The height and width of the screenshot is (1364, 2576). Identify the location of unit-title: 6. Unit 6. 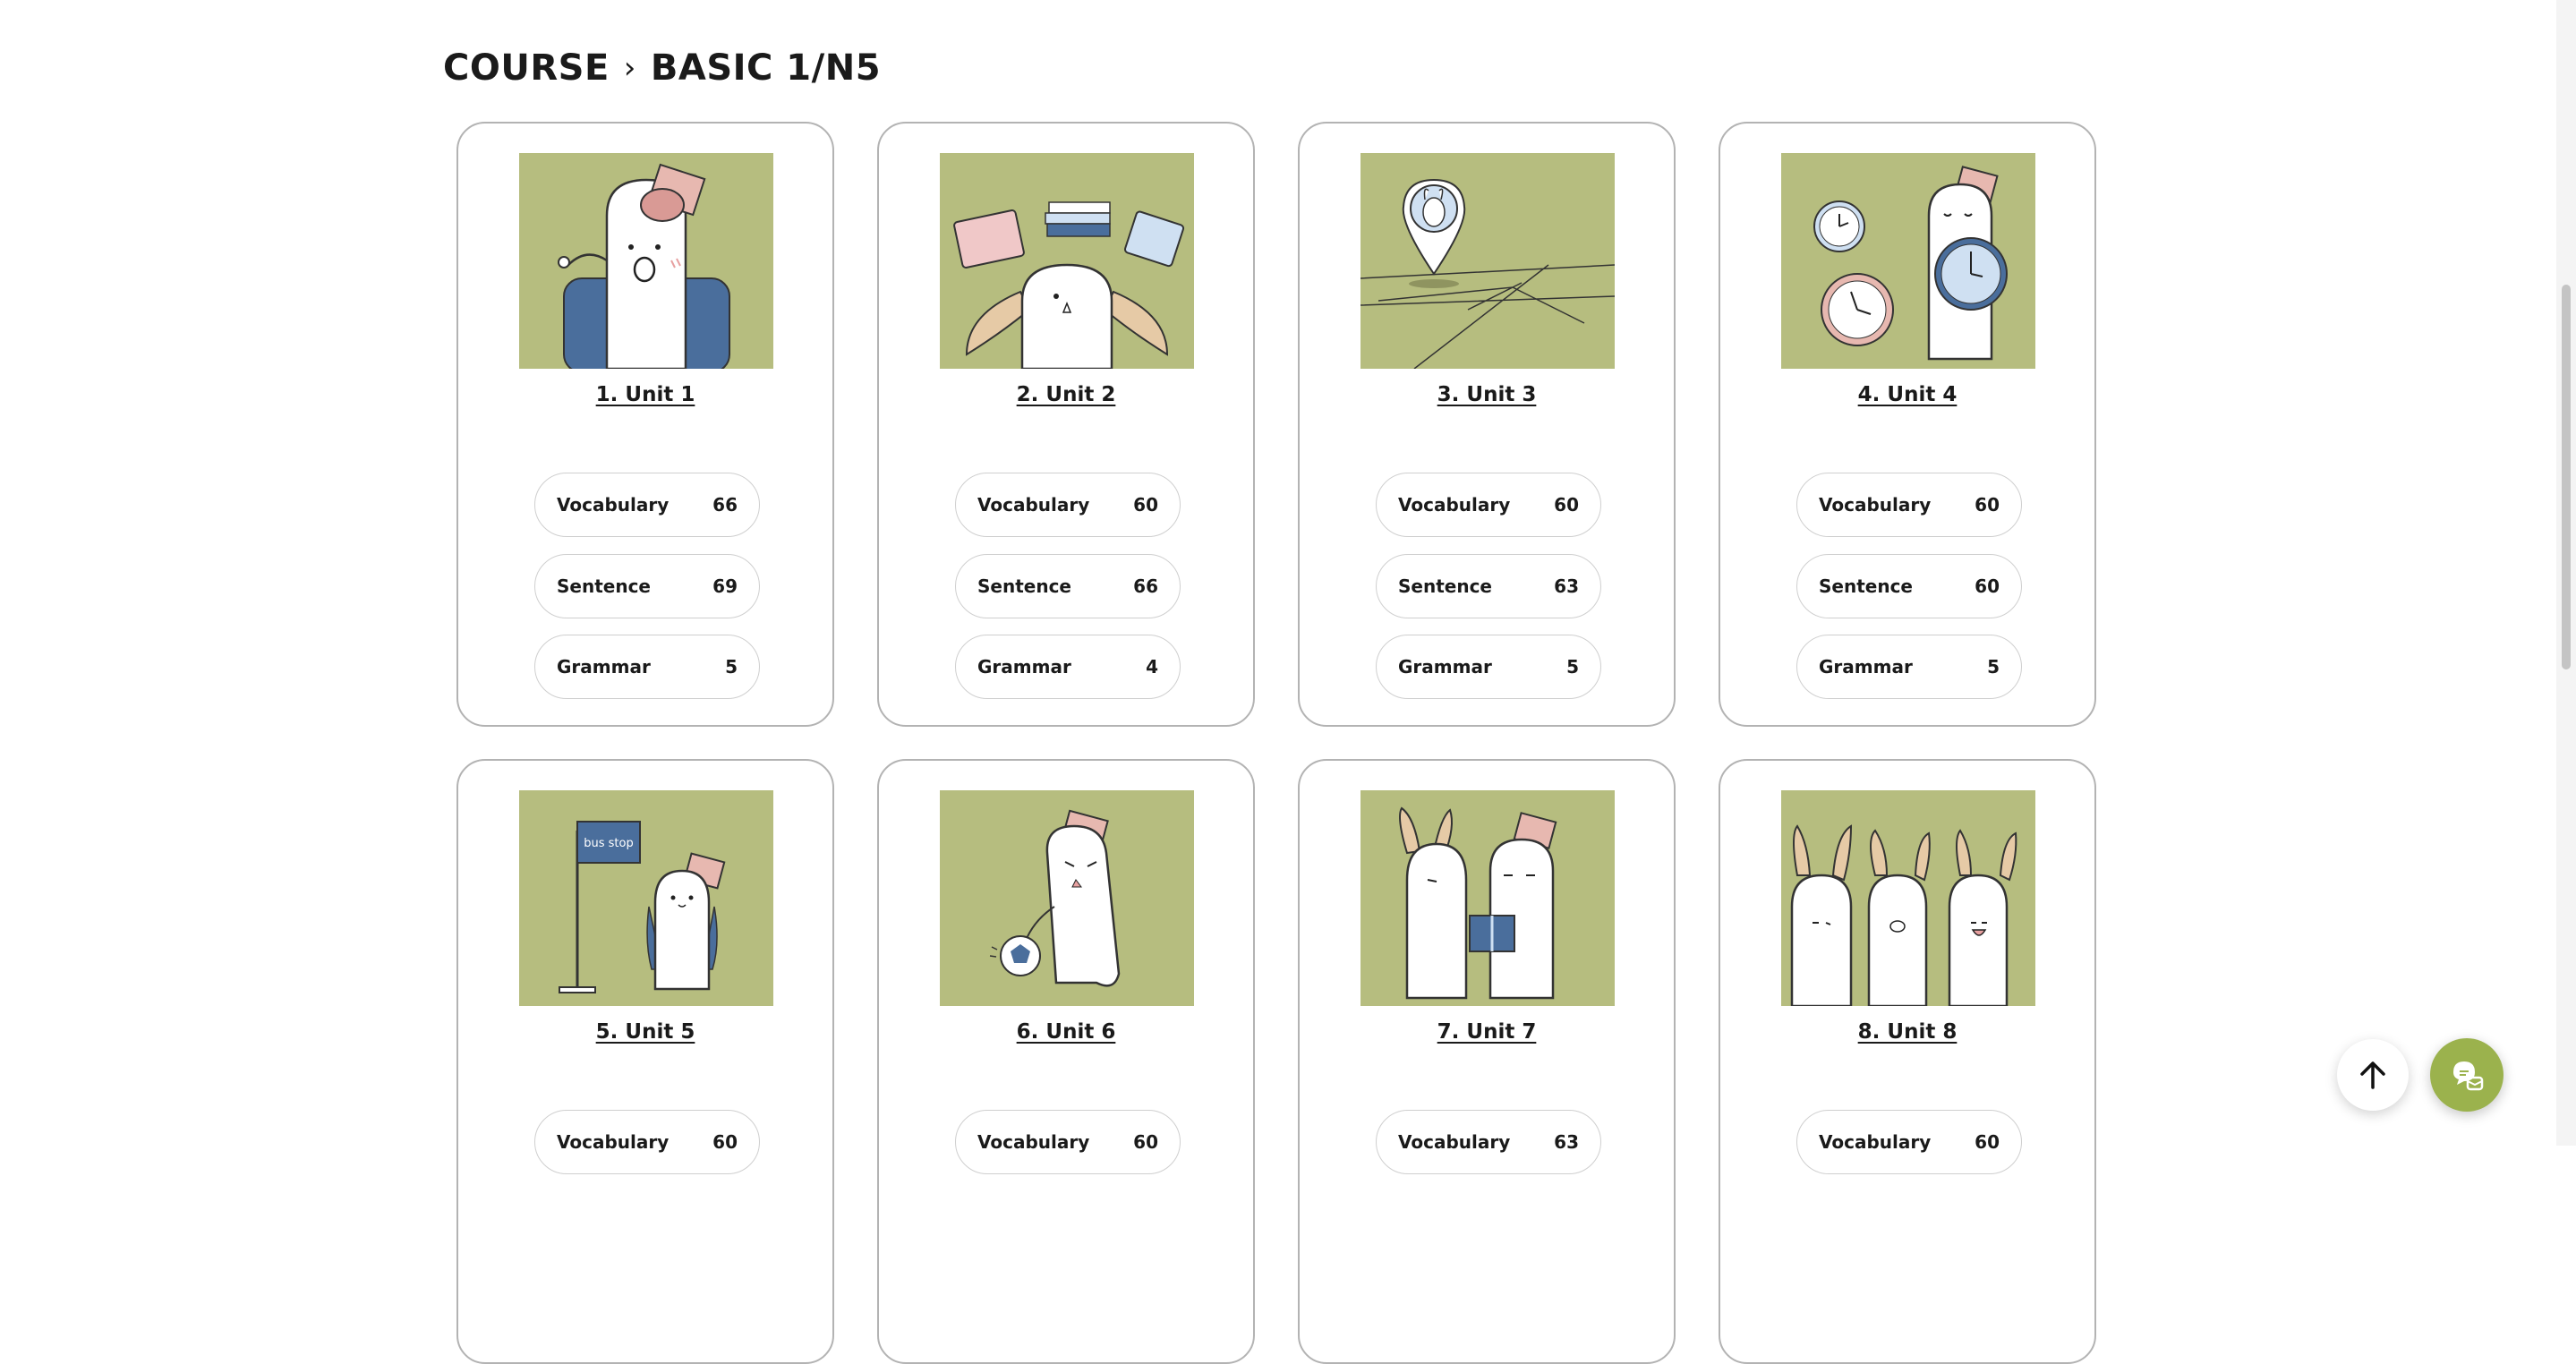
(1066, 1032).